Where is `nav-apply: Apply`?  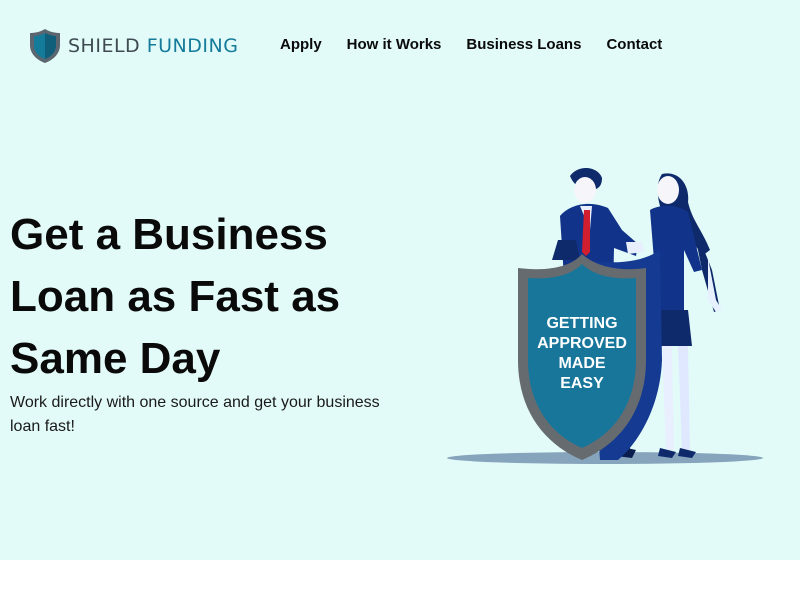 nav-apply: Apply is located at coordinates (301, 44).